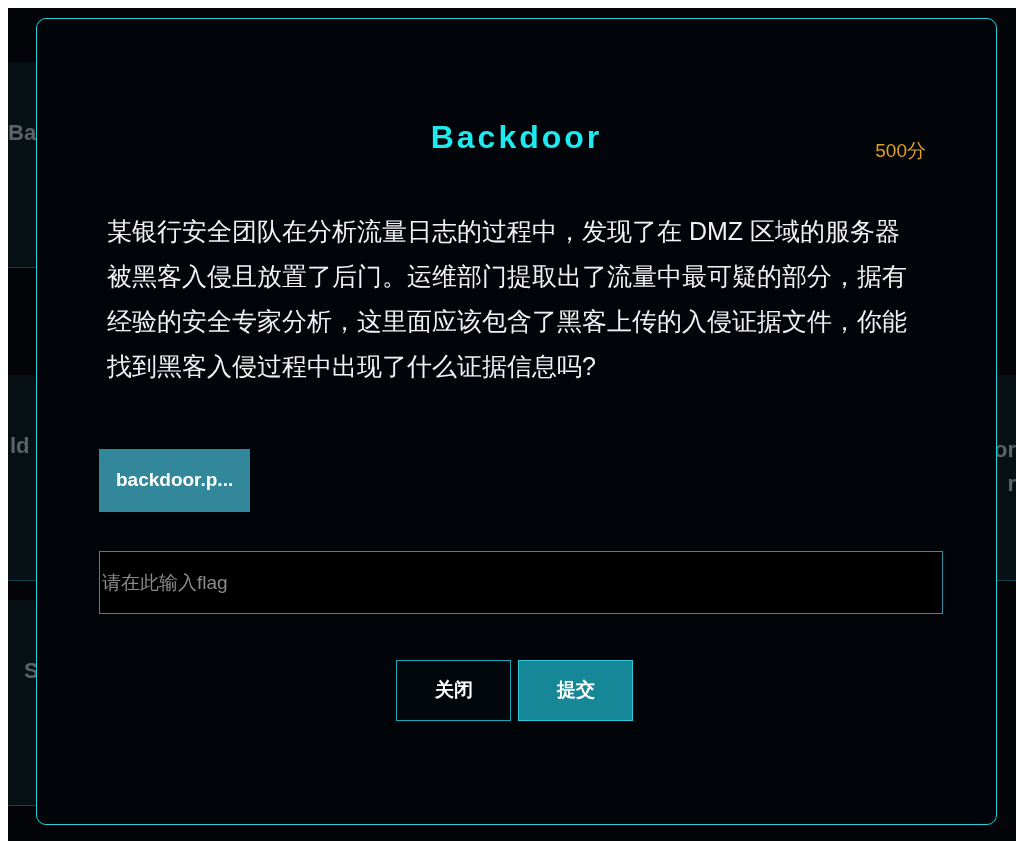 This screenshot has height=841, width=1016. I want to click on close-button: 关闭, so click(453, 690).